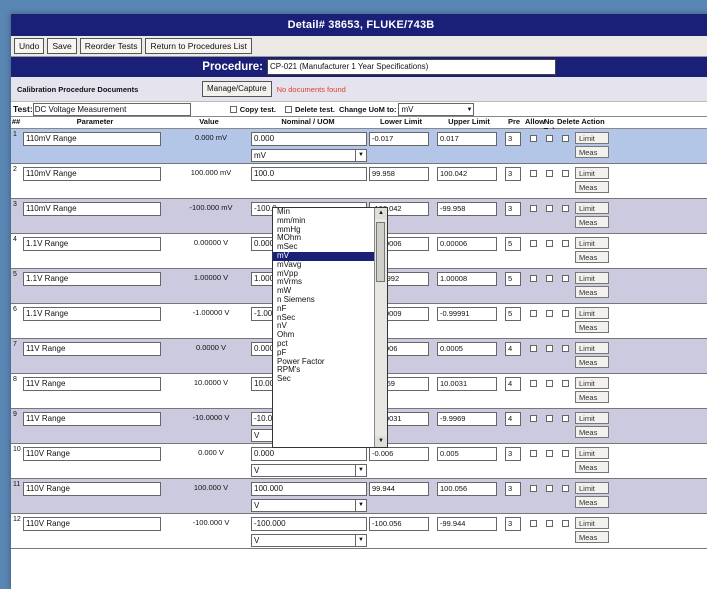  What do you see at coordinates (111, 109) in the screenshot?
I see `test-name-field: DC Voltage Measurement` at bounding box center [111, 109].